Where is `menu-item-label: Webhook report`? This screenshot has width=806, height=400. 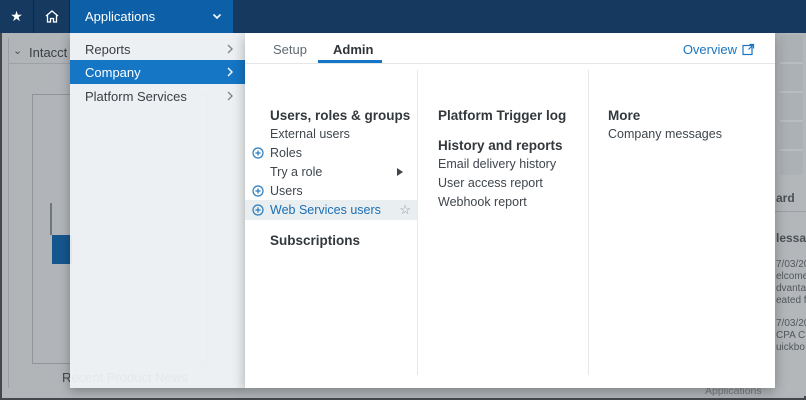
menu-item-label: Webhook report is located at coordinates (482, 202).